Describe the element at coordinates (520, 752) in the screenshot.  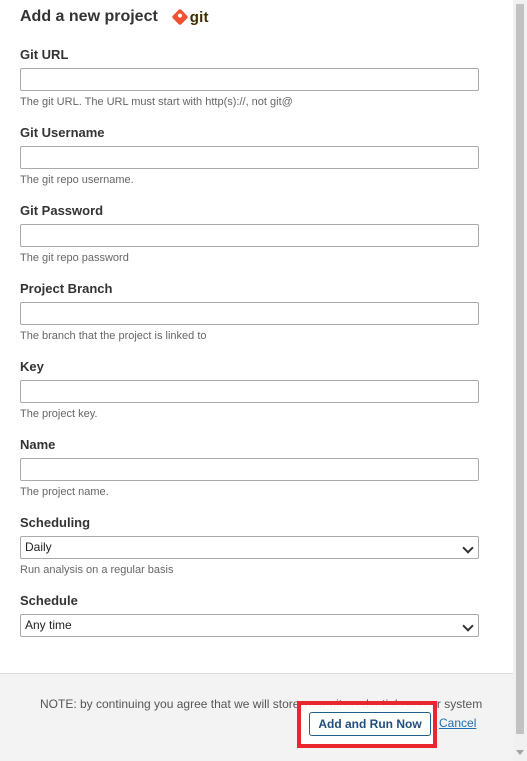
I see `scroll-down-arrow-icon` at that location.